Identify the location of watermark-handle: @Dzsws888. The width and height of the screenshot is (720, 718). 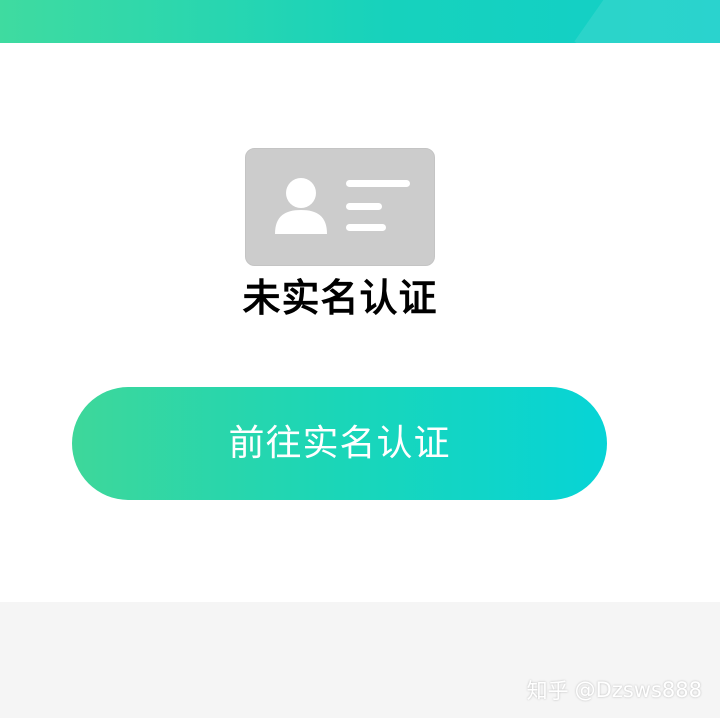
(638, 690).